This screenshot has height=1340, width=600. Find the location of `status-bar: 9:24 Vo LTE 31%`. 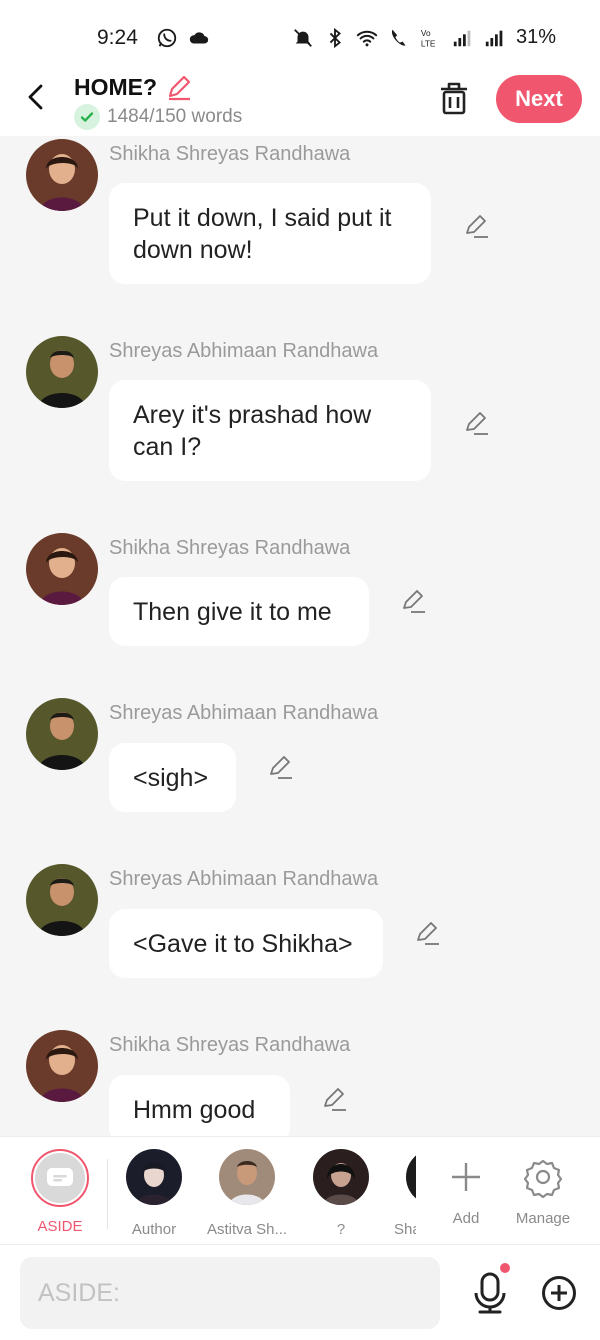

status-bar: 9:24 Vo LTE 31% is located at coordinates (300, 35).